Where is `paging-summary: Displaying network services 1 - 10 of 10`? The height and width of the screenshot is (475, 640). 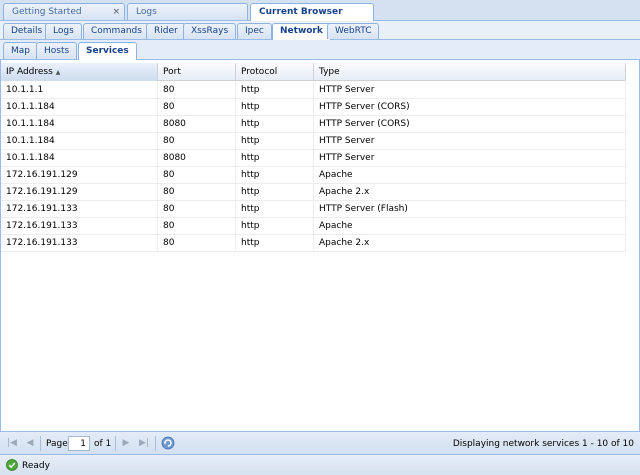 paging-summary: Displaying network services 1 - 10 of 10 is located at coordinates (543, 444).